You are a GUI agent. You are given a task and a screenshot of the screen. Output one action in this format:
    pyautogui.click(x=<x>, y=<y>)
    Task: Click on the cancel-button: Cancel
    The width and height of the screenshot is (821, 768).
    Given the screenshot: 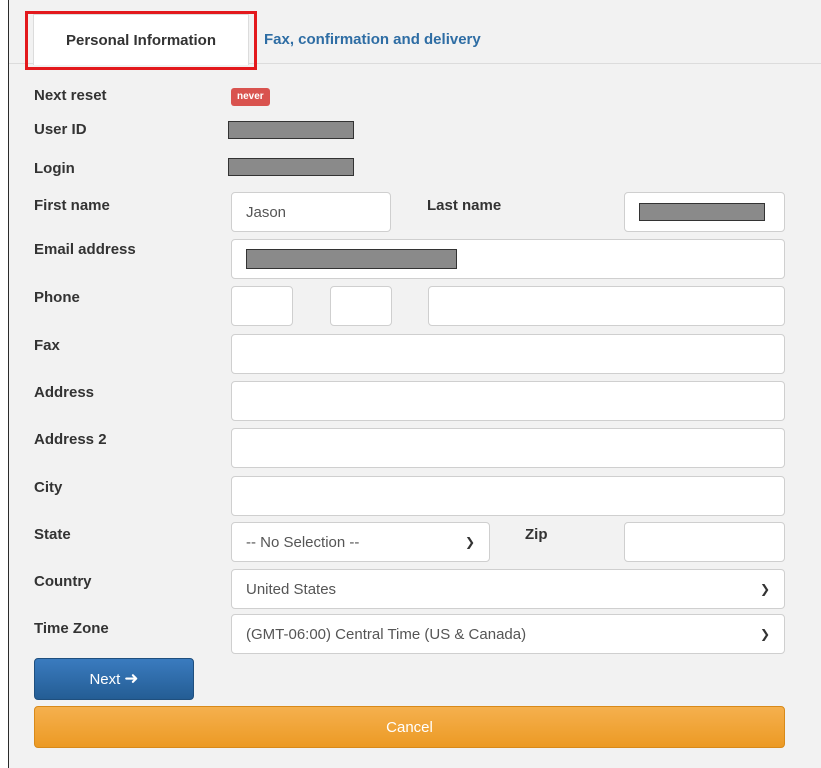 What is the action you would take?
    pyautogui.click(x=409, y=727)
    